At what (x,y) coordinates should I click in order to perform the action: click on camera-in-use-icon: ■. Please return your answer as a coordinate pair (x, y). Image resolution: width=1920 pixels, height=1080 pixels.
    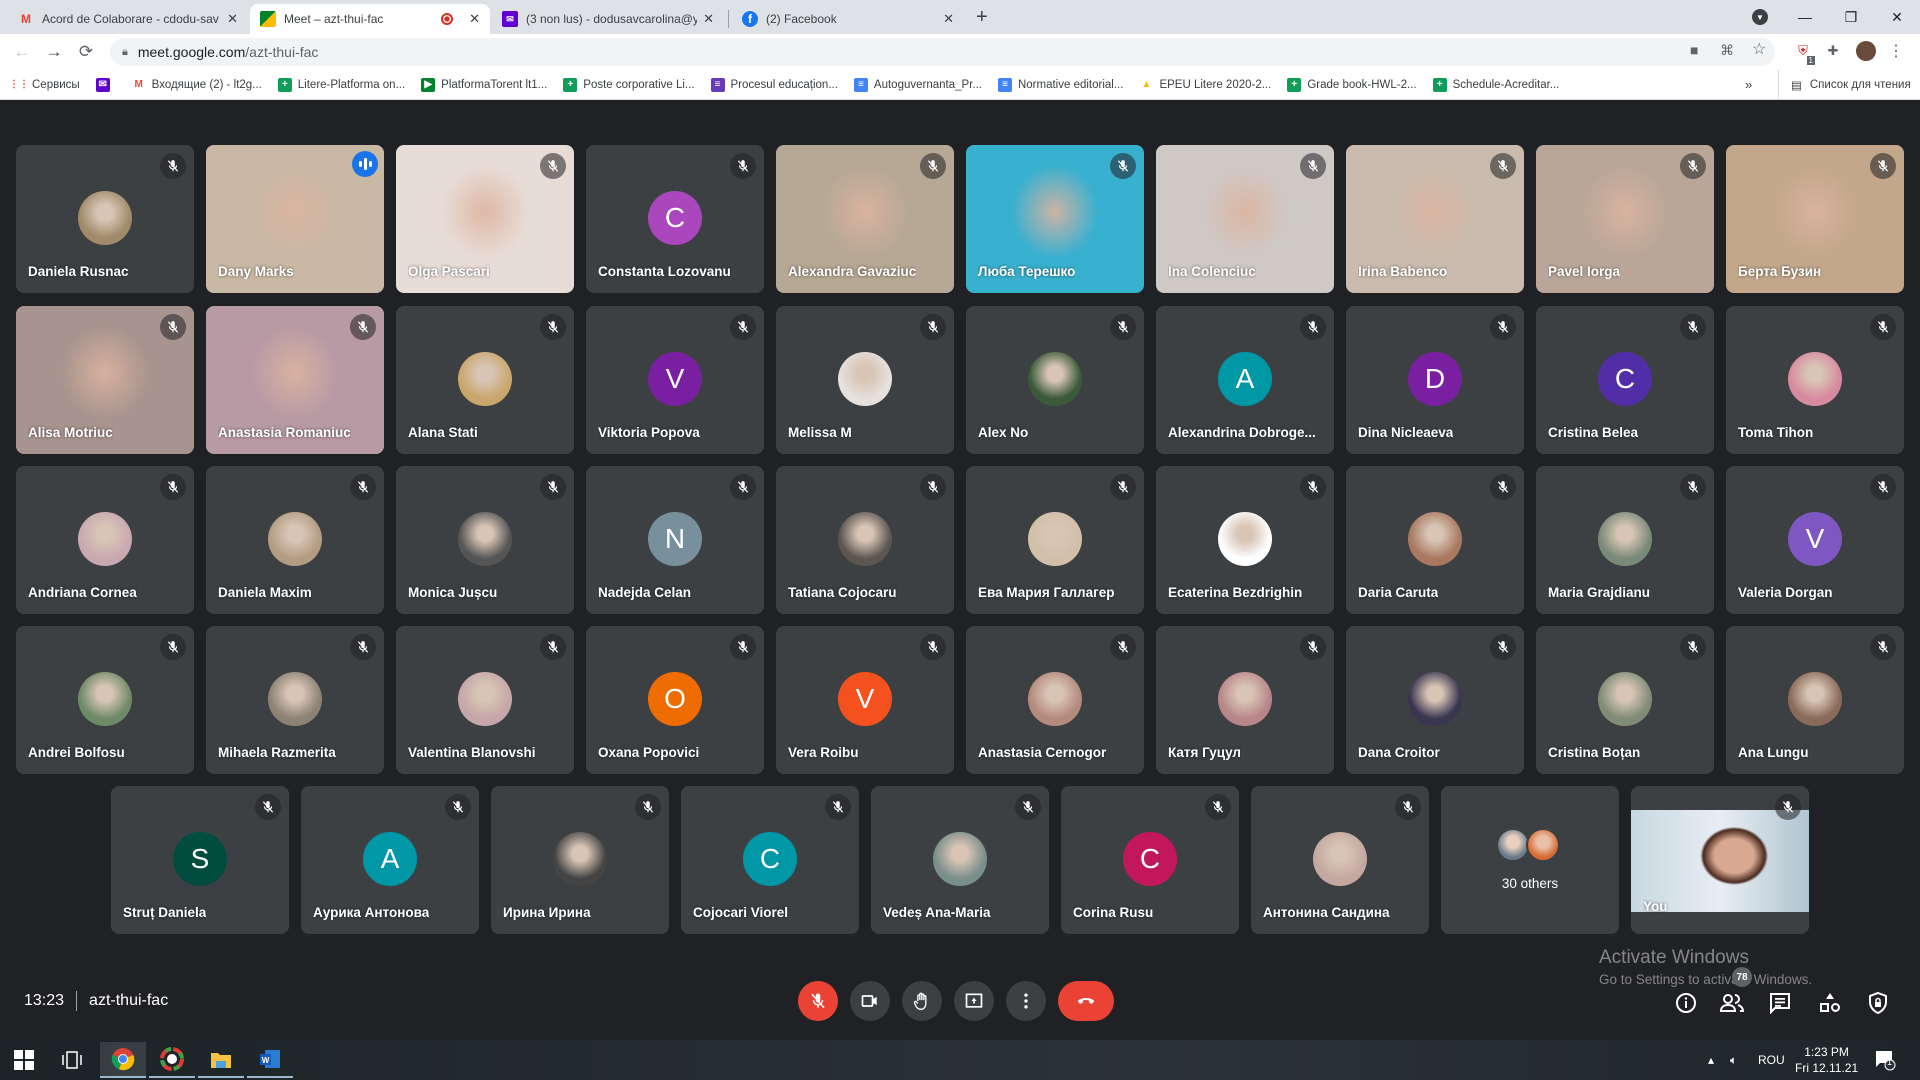
    Looking at the image, I should click on (1694, 50).